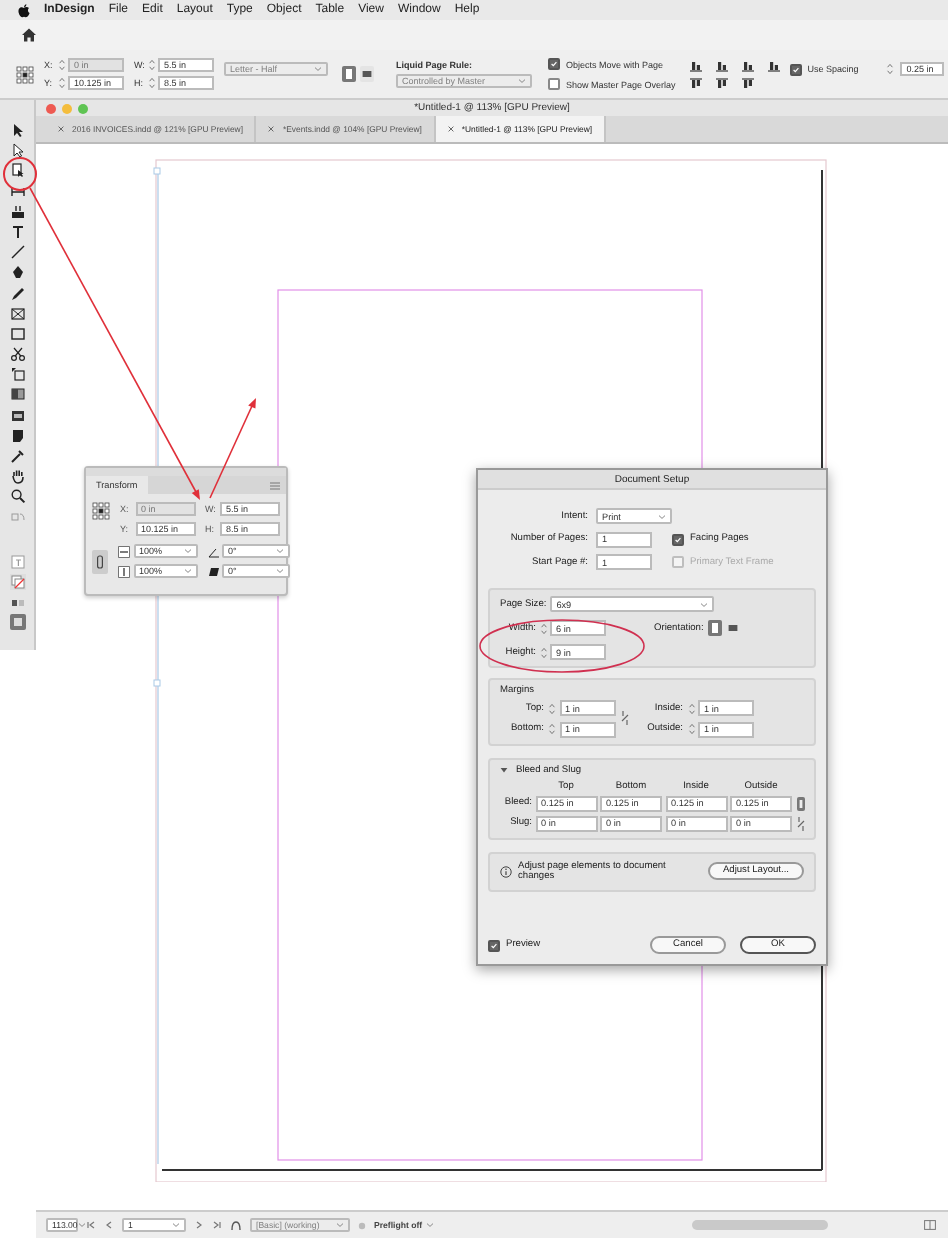 This screenshot has width=948, height=1238. What do you see at coordinates (51, 108) in the screenshot?
I see `close-button` at bounding box center [51, 108].